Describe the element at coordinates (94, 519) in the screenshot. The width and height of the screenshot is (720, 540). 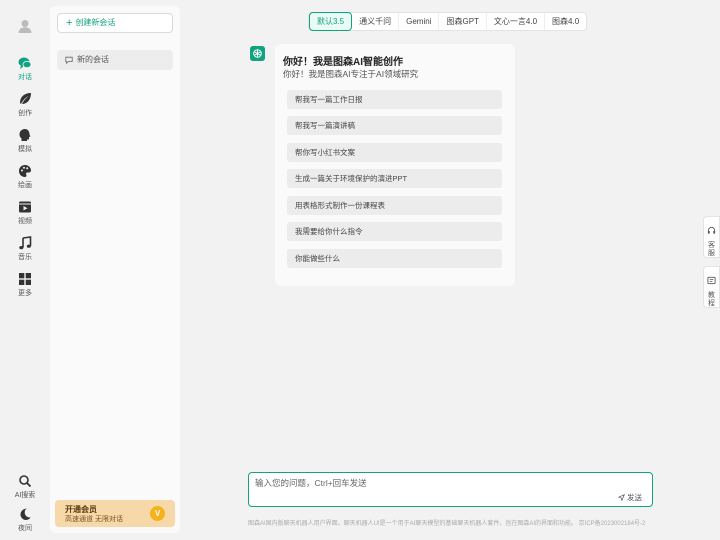
I see `vip-subtitle: 高速通道 无限对话` at that location.